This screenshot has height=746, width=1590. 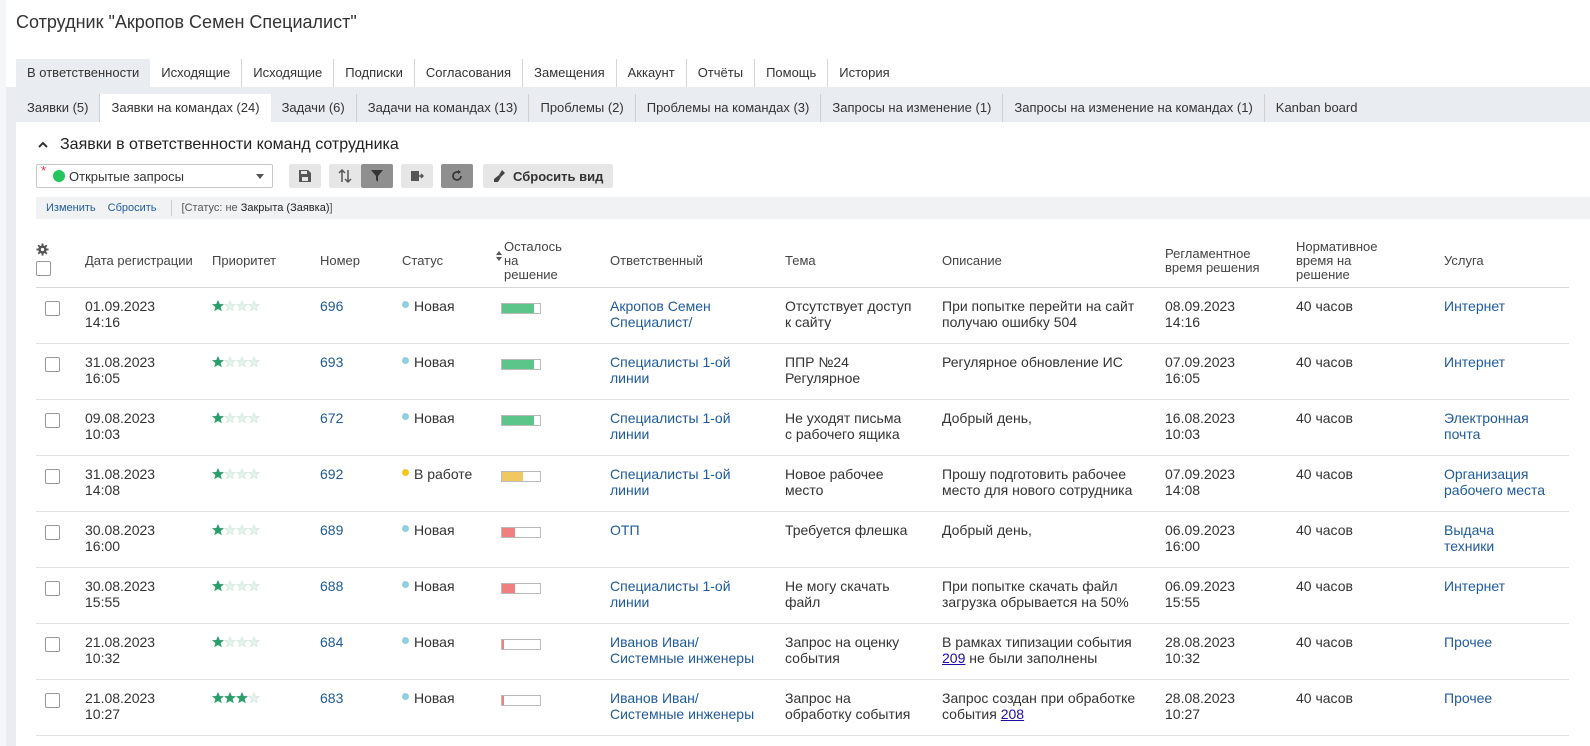 I want to click on sort-button, so click(x=345, y=176).